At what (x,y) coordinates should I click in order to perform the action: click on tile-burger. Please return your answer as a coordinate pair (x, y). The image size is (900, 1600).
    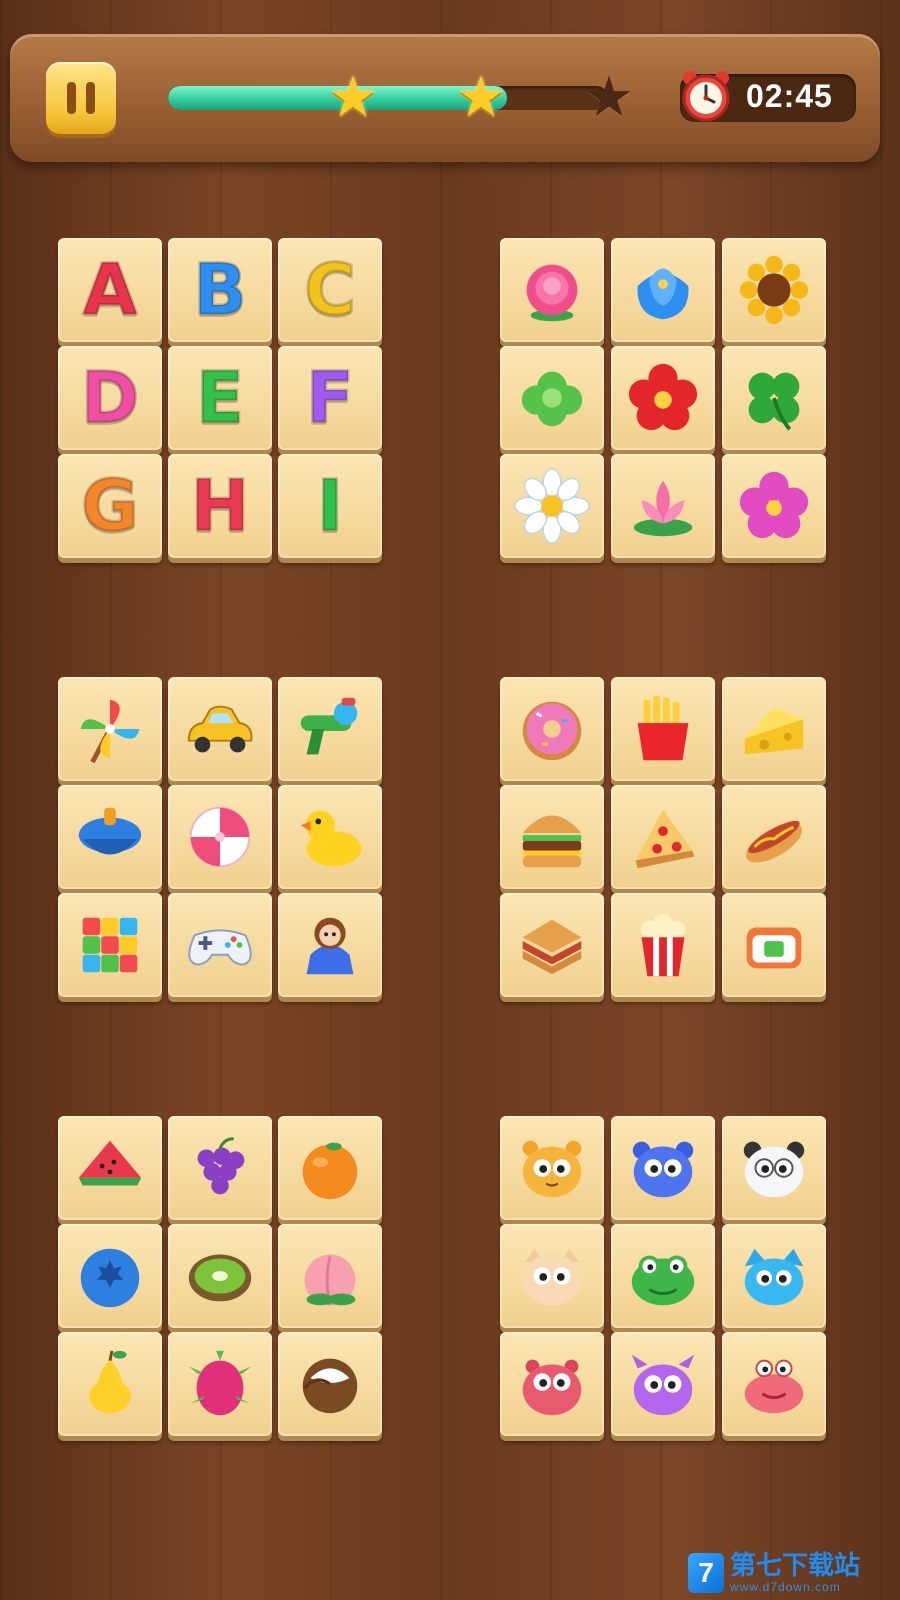
    Looking at the image, I should click on (552, 837).